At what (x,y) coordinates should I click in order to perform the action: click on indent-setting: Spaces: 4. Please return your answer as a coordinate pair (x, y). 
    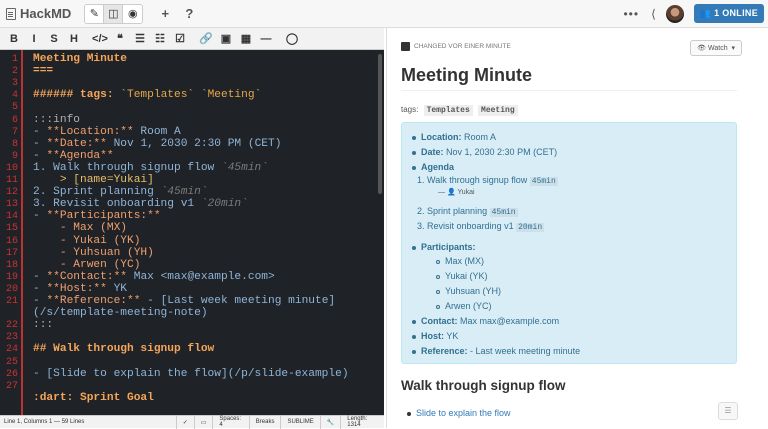
    Looking at the image, I should click on (230, 422).